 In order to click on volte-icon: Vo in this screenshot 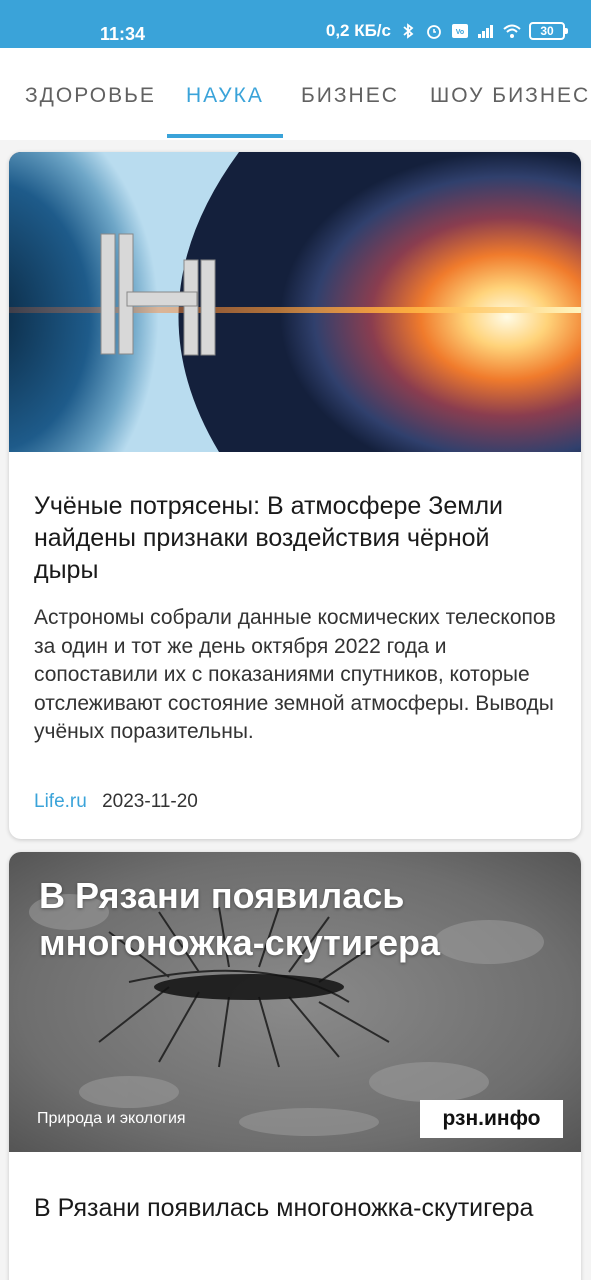, I will do `click(460, 31)`.